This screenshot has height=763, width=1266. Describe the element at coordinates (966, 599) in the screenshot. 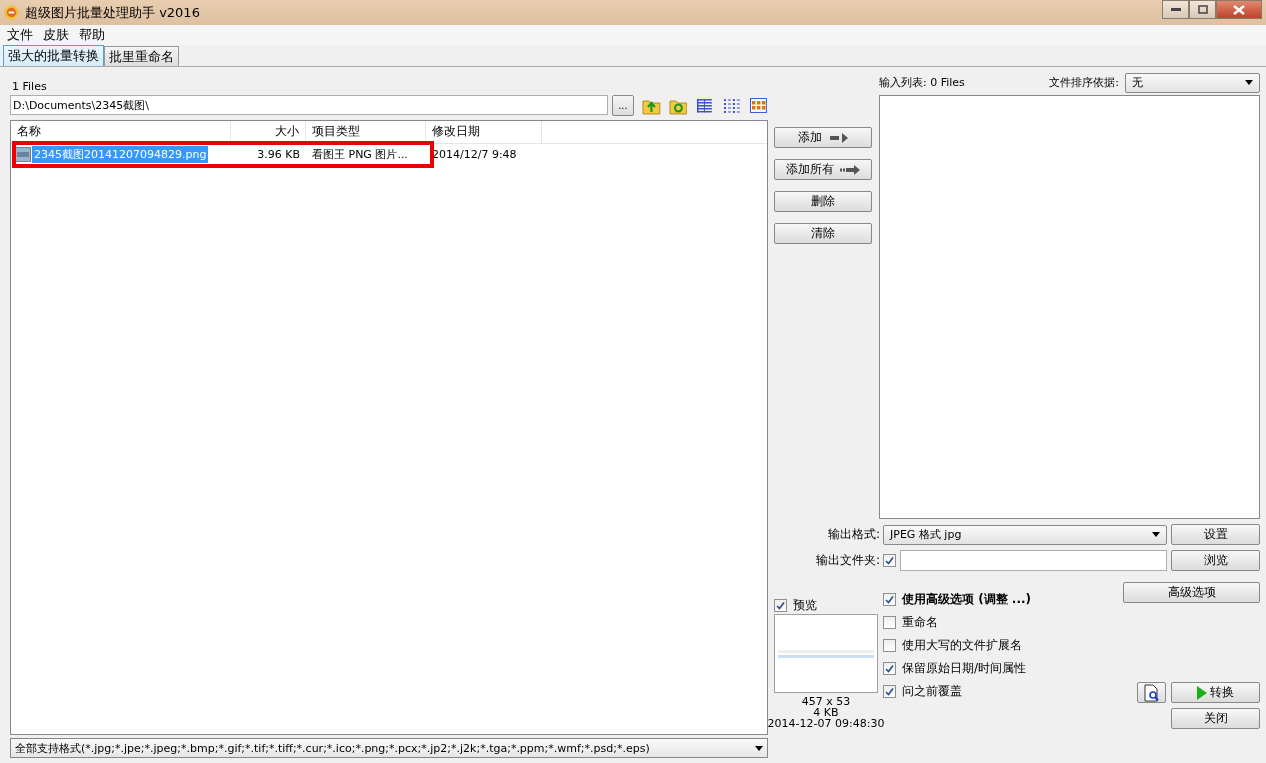

I see `option-label: 使用高级选项 (调整 ...)` at that location.